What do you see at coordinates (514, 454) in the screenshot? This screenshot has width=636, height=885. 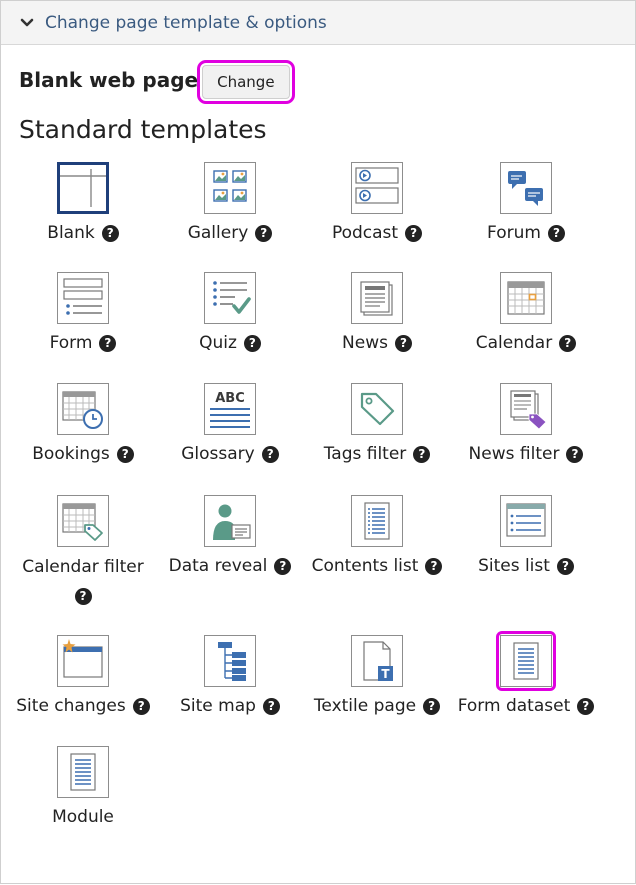 I see `template-label: News filter` at bounding box center [514, 454].